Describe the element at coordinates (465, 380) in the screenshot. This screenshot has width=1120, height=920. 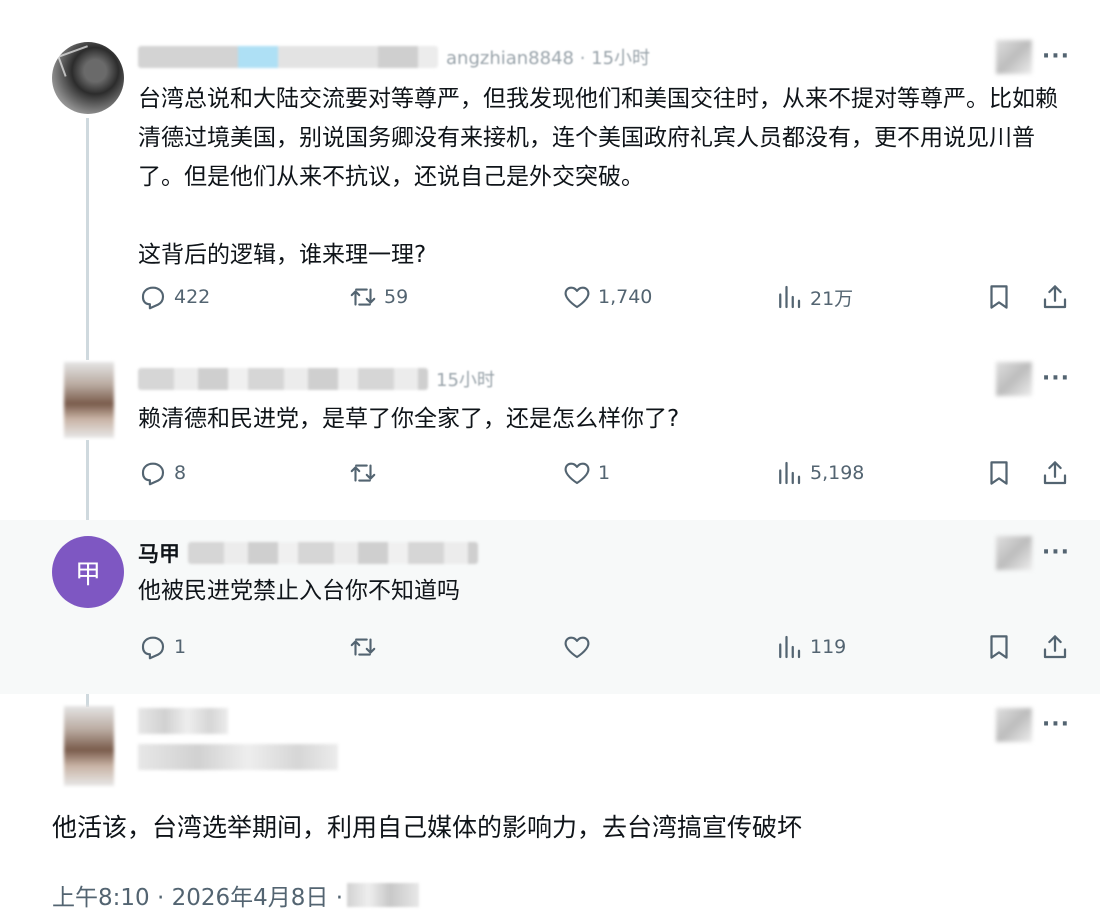
I see `handle-fragment: 15小时` at that location.